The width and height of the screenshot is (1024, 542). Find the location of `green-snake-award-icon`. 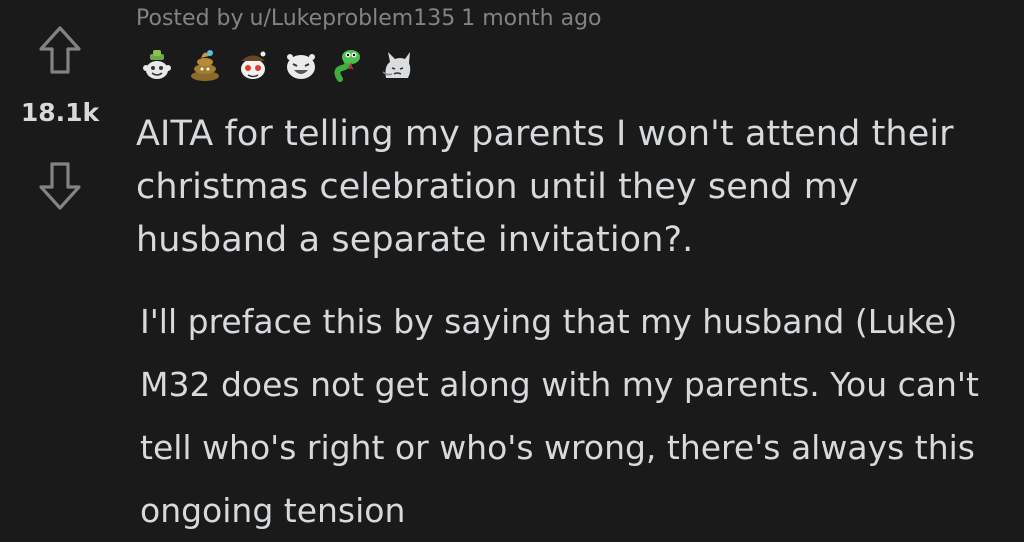

green-snake-award-icon is located at coordinates (349, 65).